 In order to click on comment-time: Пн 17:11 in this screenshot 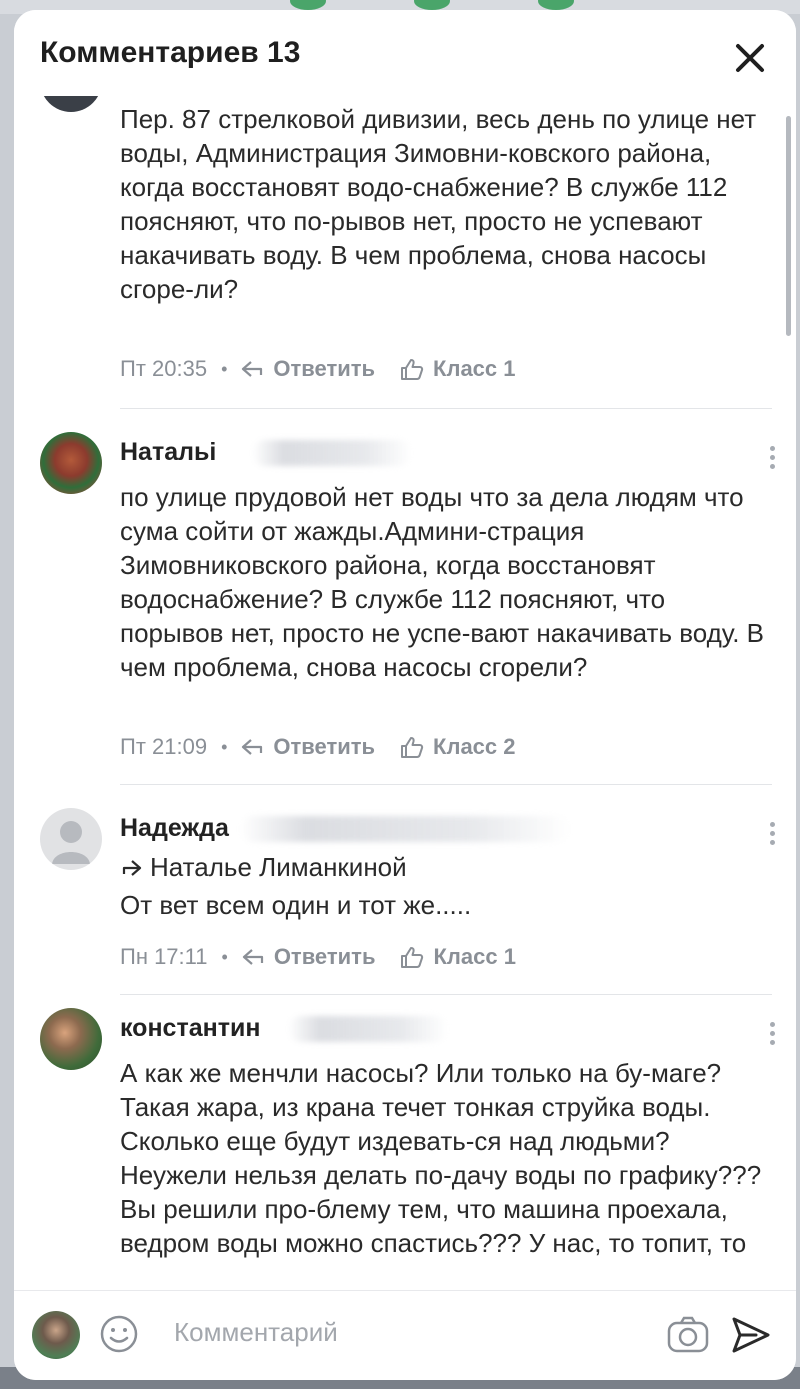, I will do `click(164, 956)`.